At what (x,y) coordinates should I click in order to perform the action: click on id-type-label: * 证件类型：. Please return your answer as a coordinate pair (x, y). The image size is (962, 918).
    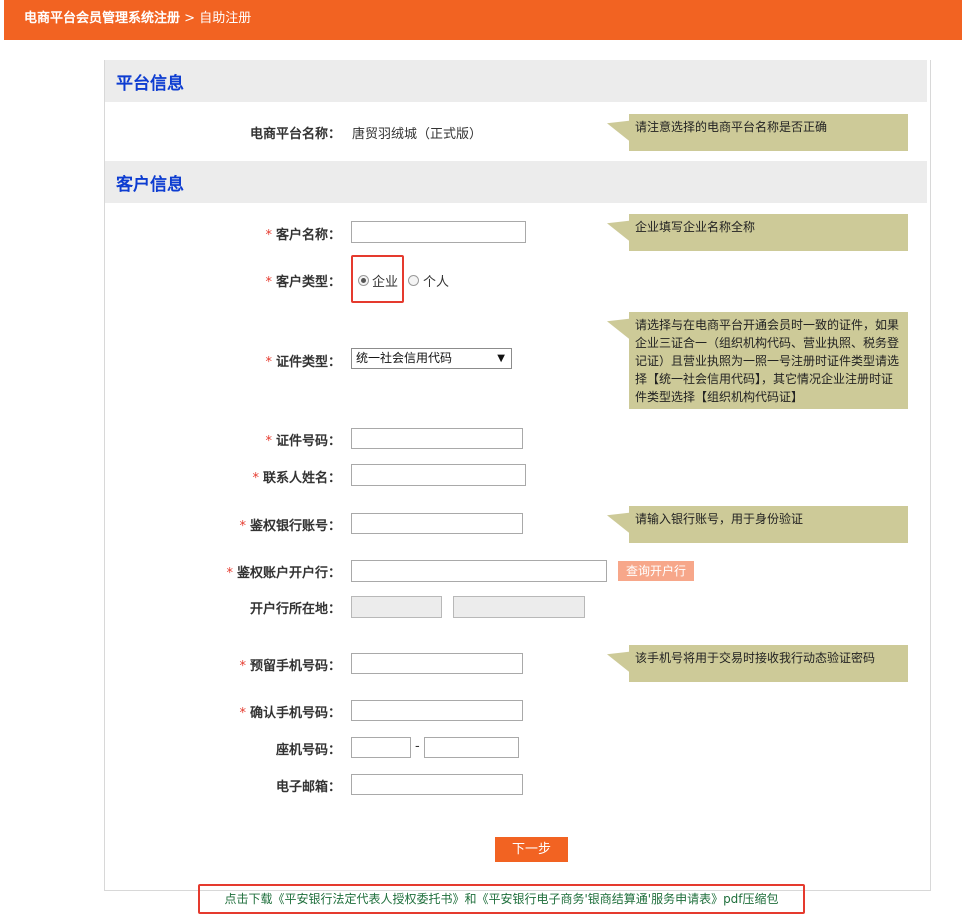
    Looking at the image, I should click on (303, 362).